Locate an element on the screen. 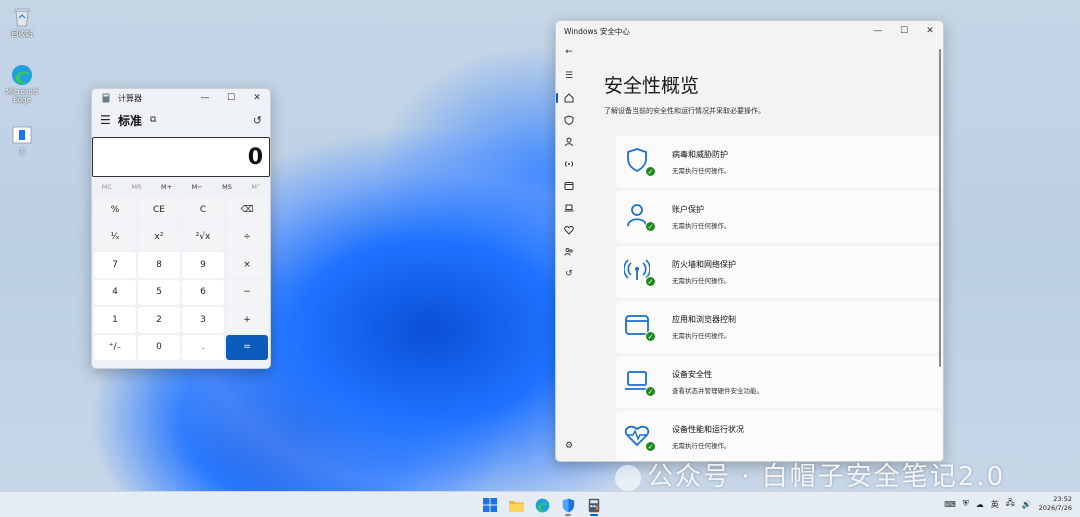 Image resolution: width=1080 pixels, height=517 pixels. taskbar-file-explorer is located at coordinates (516, 505).